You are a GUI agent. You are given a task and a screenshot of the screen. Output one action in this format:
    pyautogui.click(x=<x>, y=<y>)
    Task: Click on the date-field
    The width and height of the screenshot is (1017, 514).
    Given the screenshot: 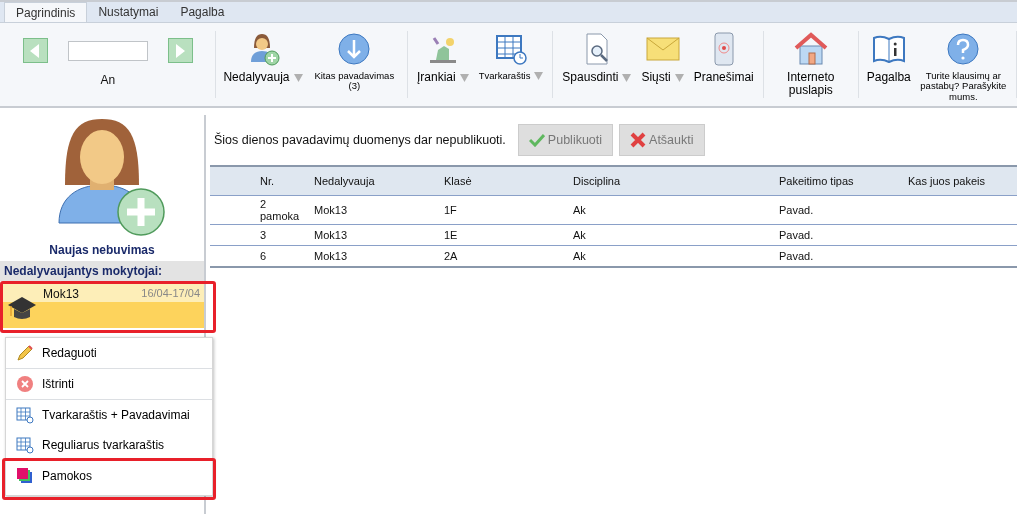 What is the action you would take?
    pyautogui.click(x=107, y=50)
    